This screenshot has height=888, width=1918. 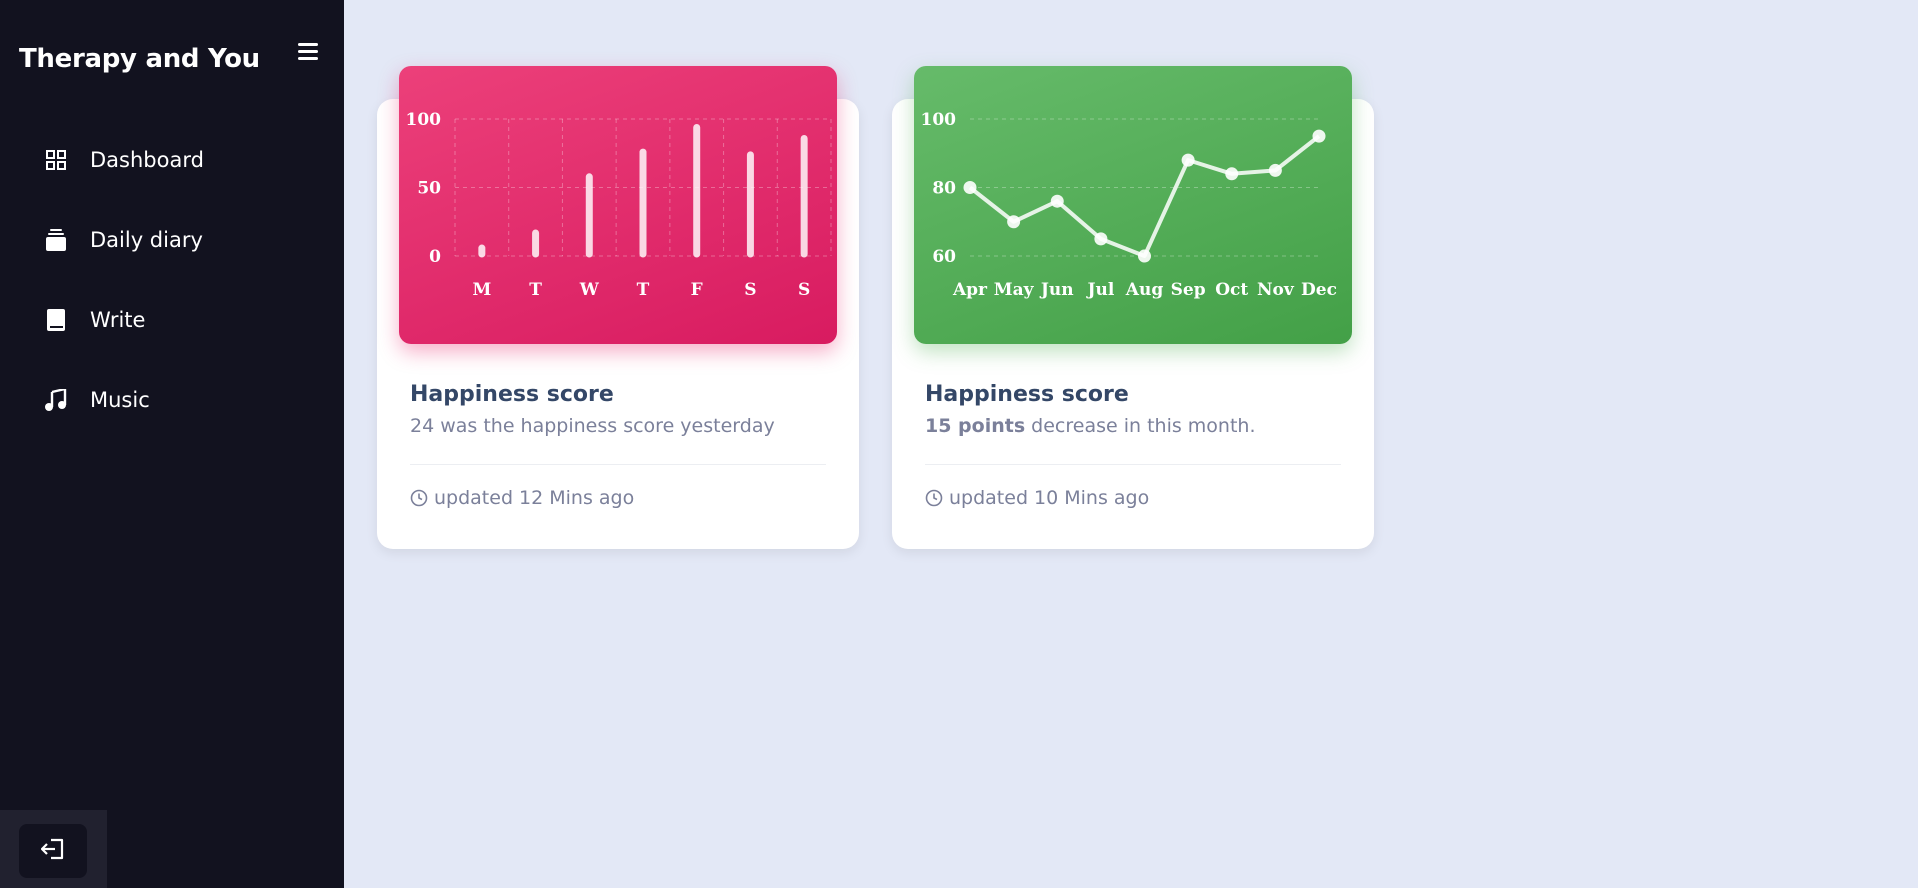 What do you see at coordinates (56, 160) in the screenshot?
I see `dashboard-icon` at bounding box center [56, 160].